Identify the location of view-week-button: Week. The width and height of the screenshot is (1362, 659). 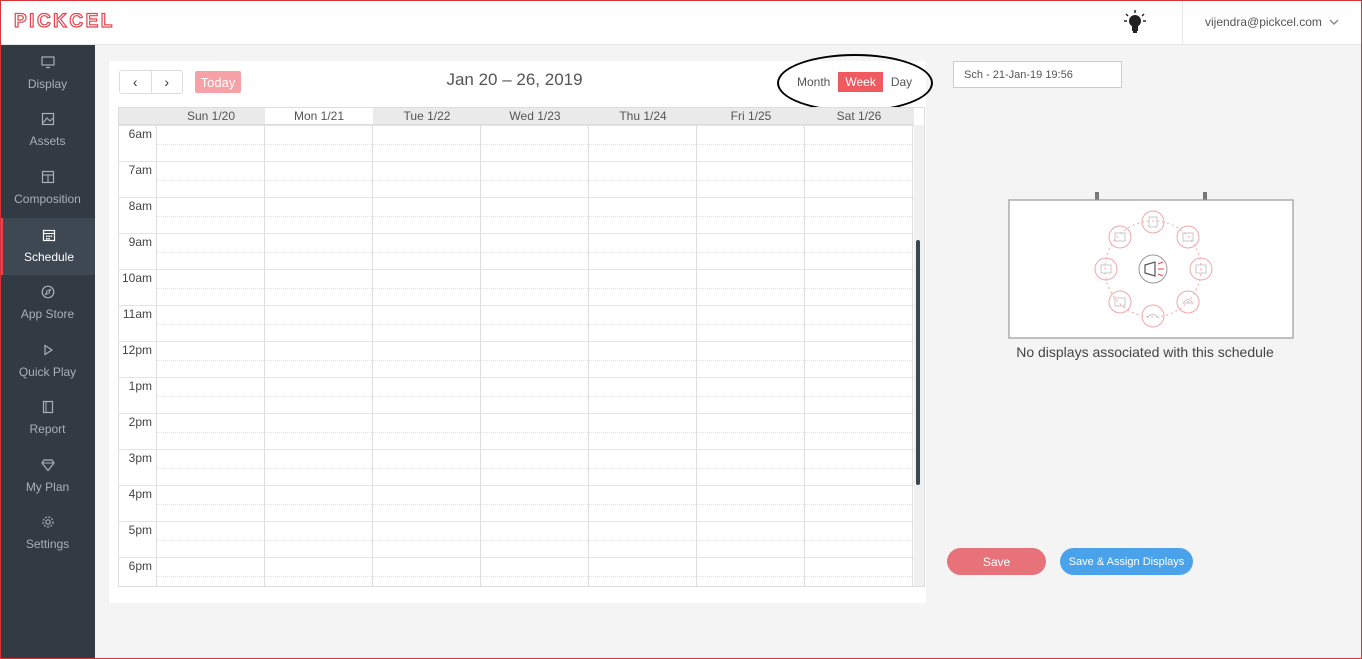
(860, 82).